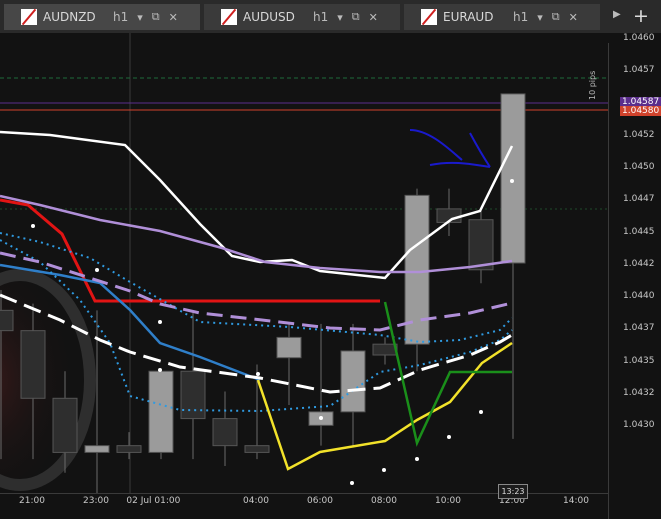  I want to click on time-tick-label: 06:00, so click(320, 501).